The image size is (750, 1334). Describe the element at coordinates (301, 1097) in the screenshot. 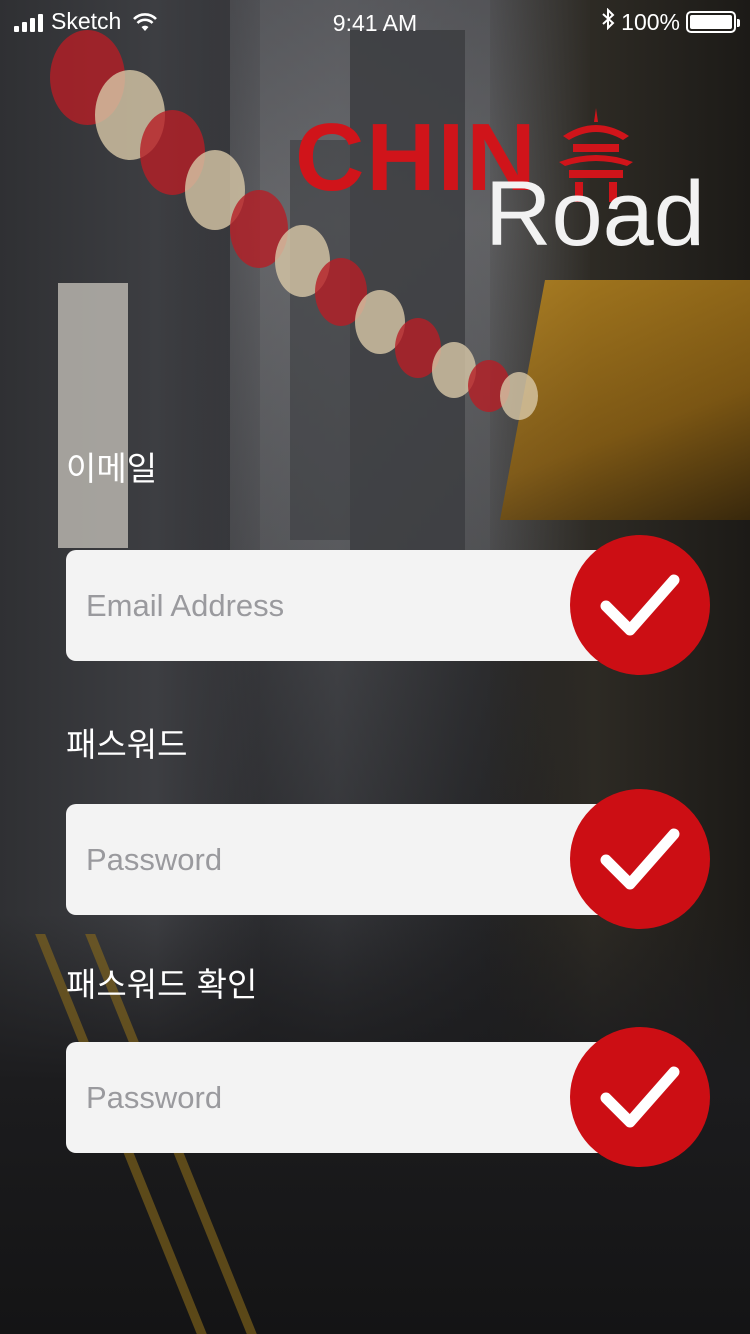

I see `confirm-password-input` at that location.